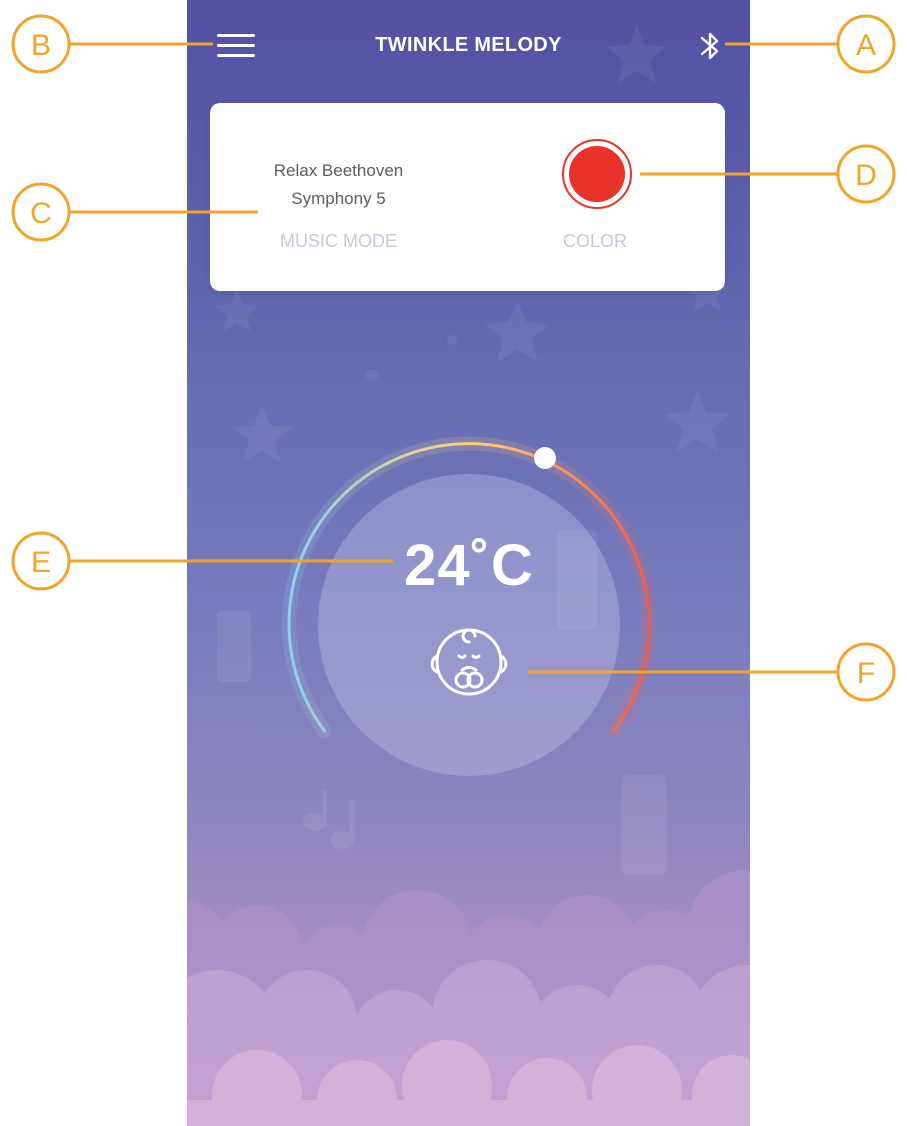 Image resolution: width=907 pixels, height=1126 pixels. What do you see at coordinates (866, 673) in the screenshot?
I see `callout-label-f: F` at bounding box center [866, 673].